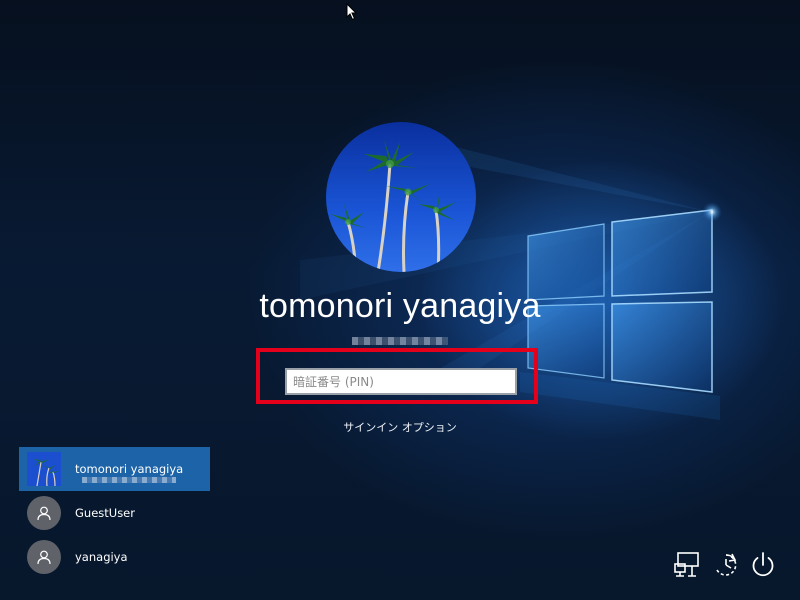 The height and width of the screenshot is (600, 800). What do you see at coordinates (352, 12) in the screenshot?
I see `mouse-cursor-icon` at bounding box center [352, 12].